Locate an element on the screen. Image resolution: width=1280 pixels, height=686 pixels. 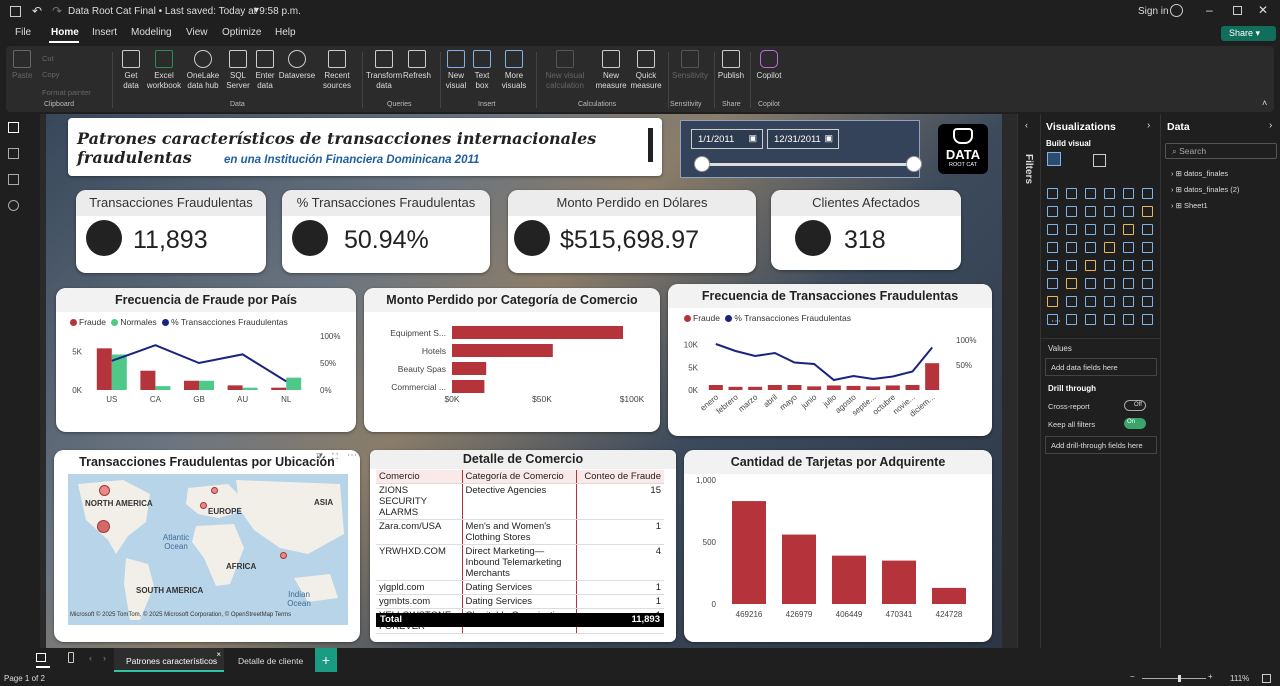
header-comercio: Comercio is located at coordinates (419, 477).